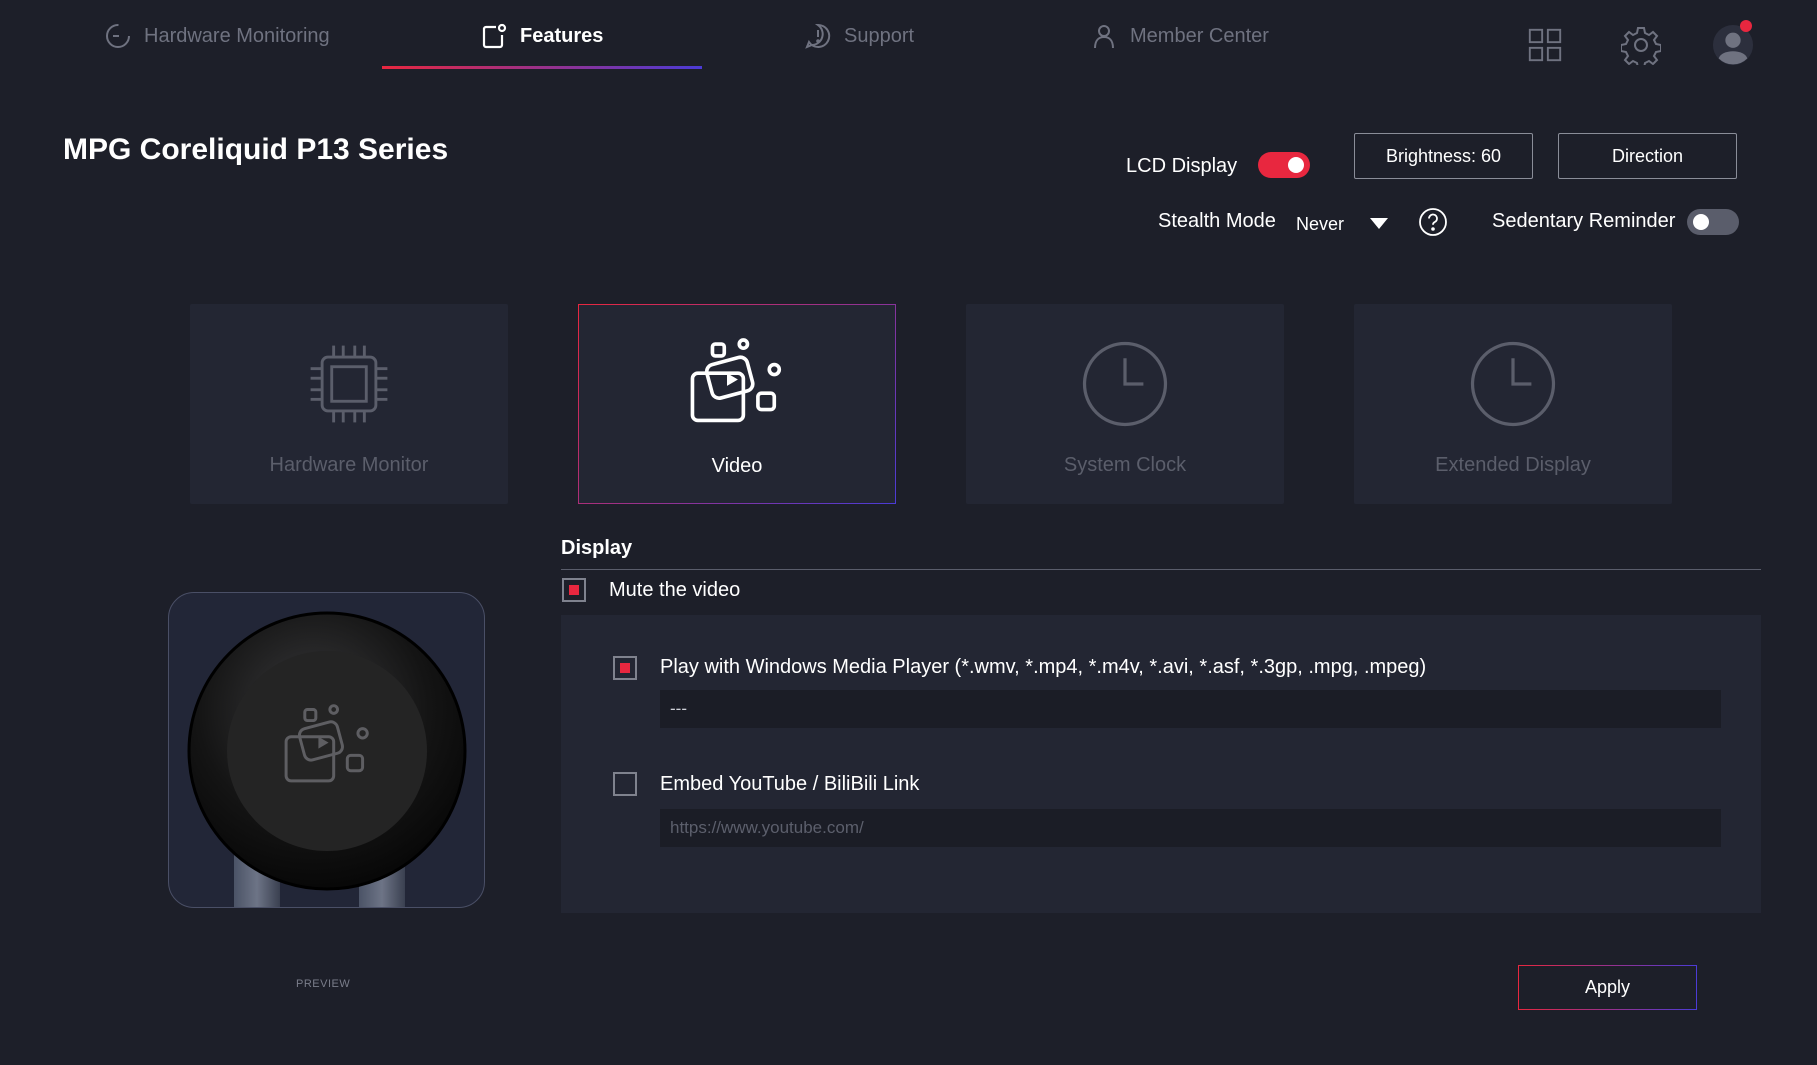 The width and height of the screenshot is (1817, 1065). What do you see at coordinates (1217, 221) in the screenshot?
I see `stealth-mode-label: Stealth Mode` at bounding box center [1217, 221].